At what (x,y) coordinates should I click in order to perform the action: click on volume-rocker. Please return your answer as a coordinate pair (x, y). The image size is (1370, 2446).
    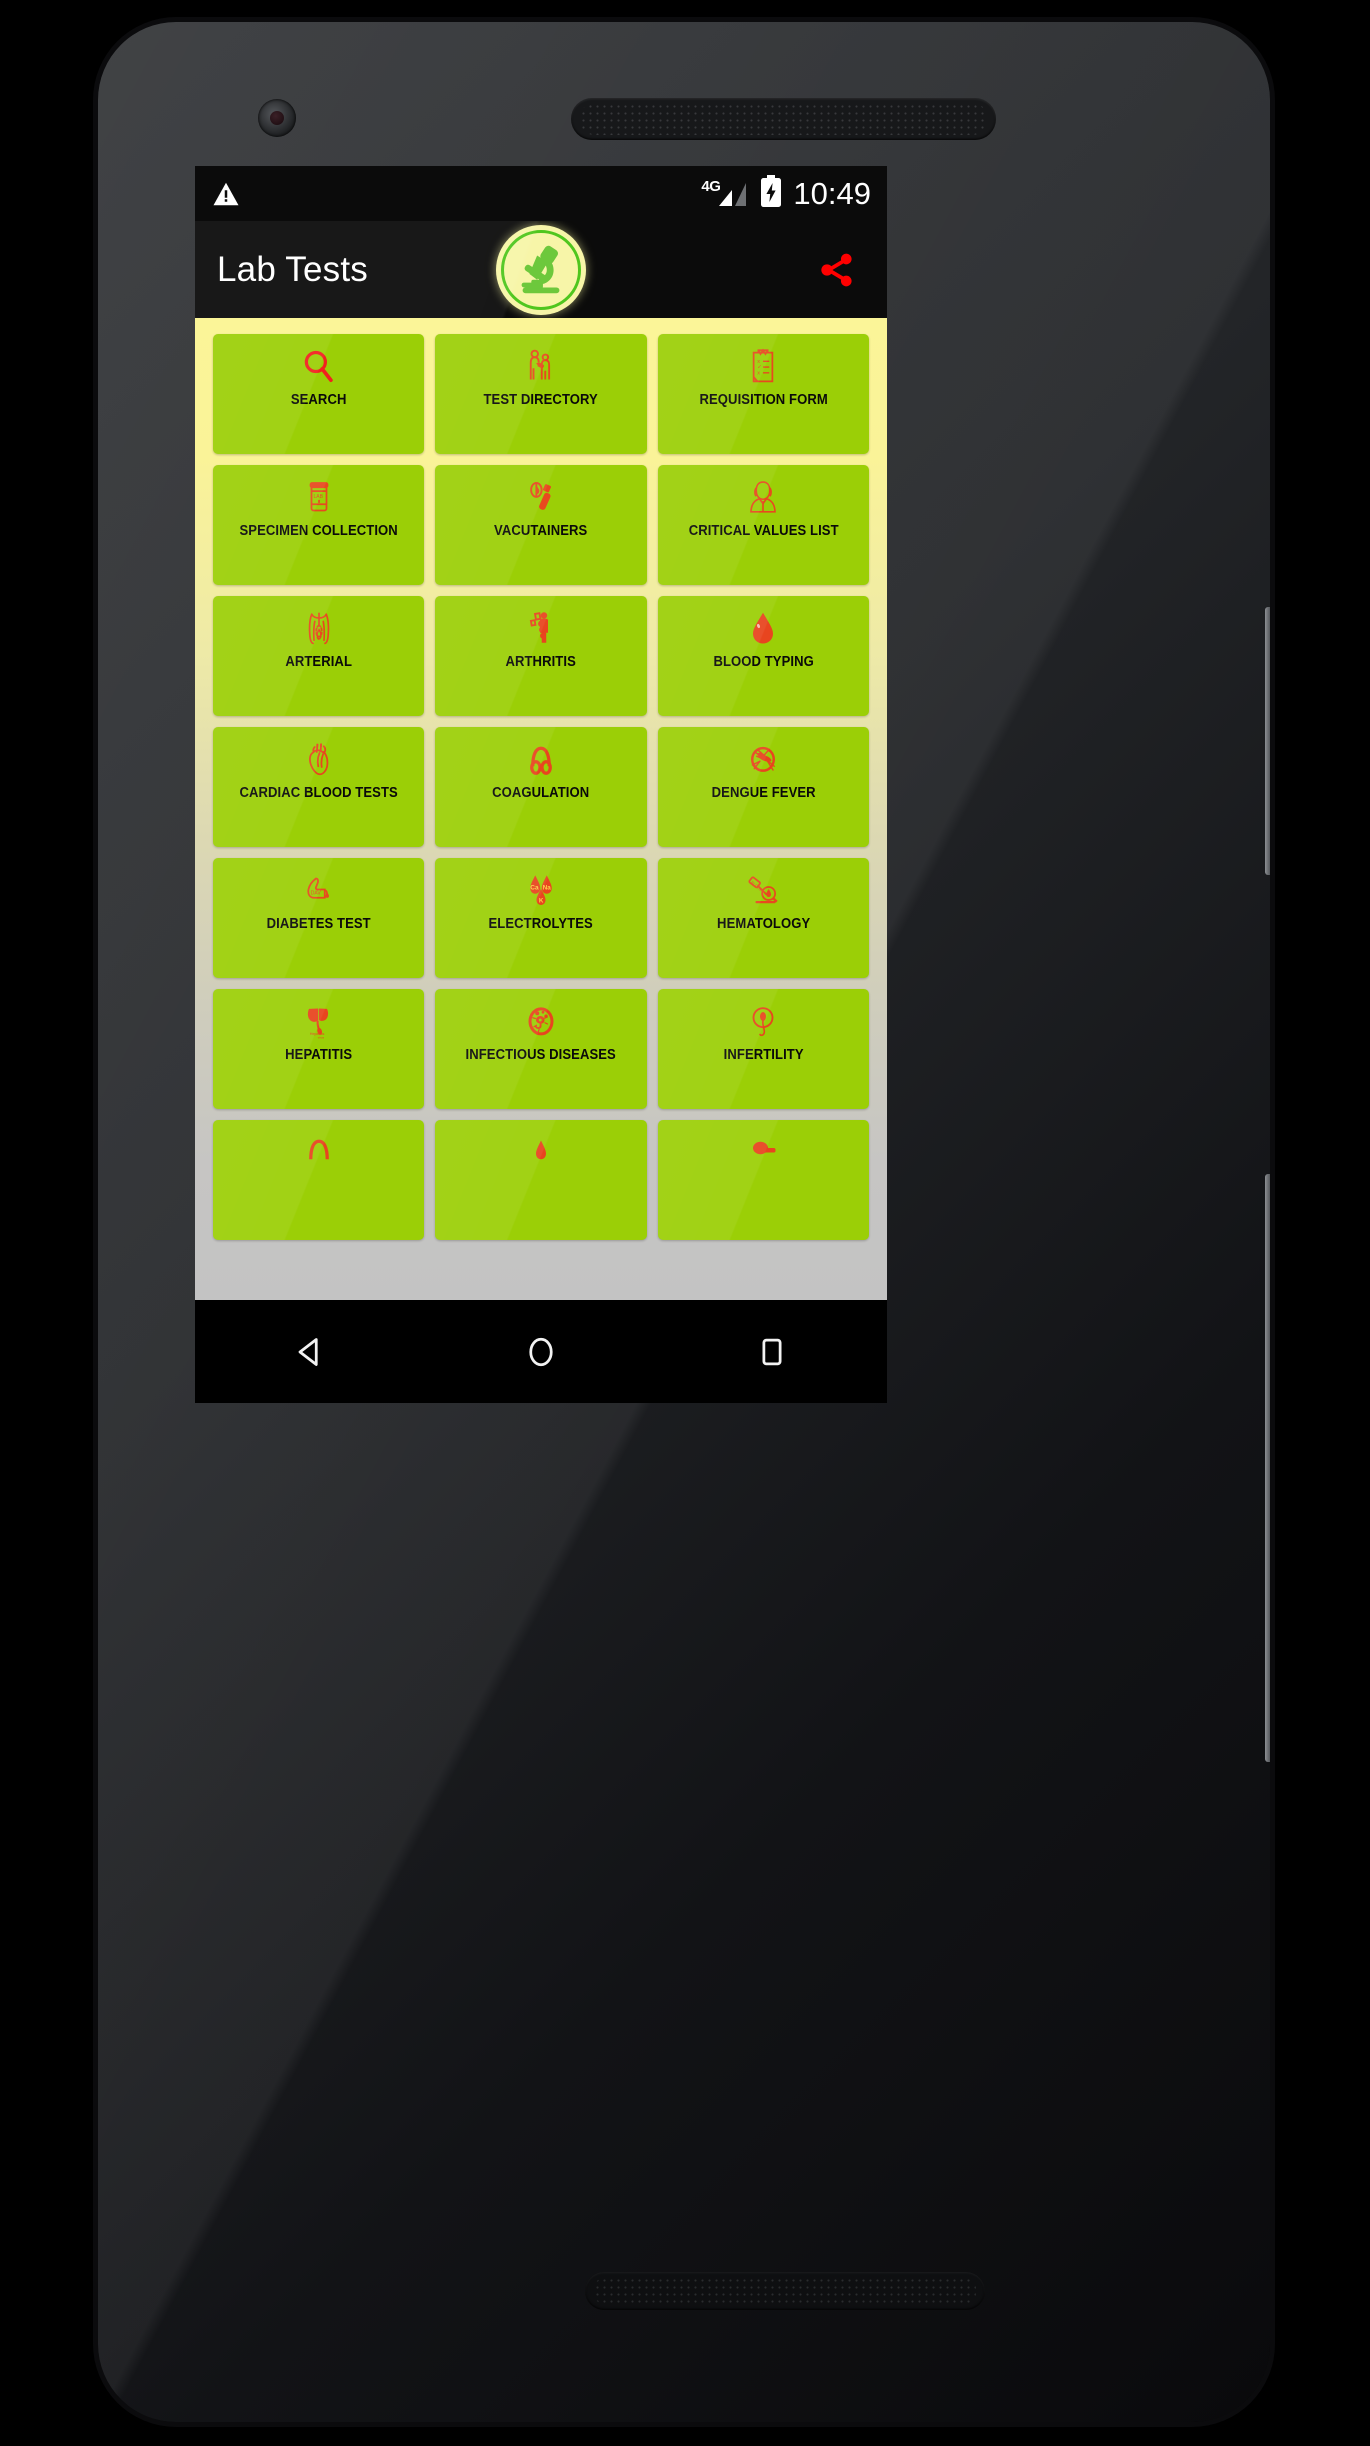
    Looking at the image, I should click on (1267, 1468).